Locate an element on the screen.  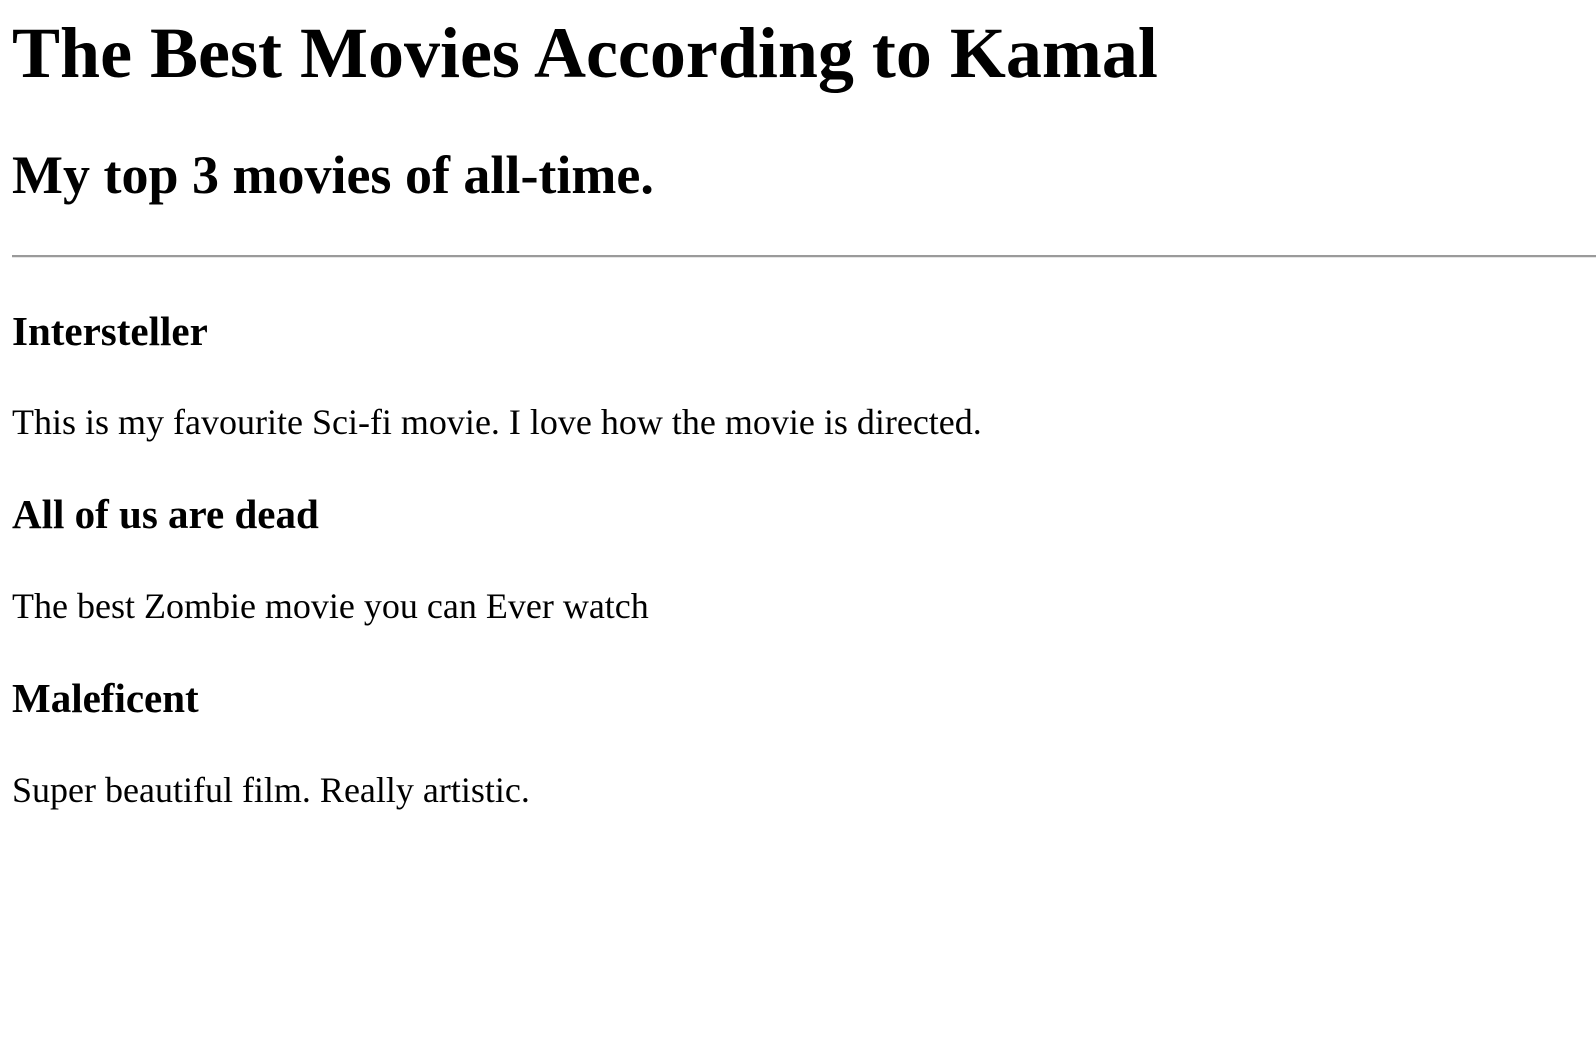
horizontal-divider is located at coordinates (804, 256).